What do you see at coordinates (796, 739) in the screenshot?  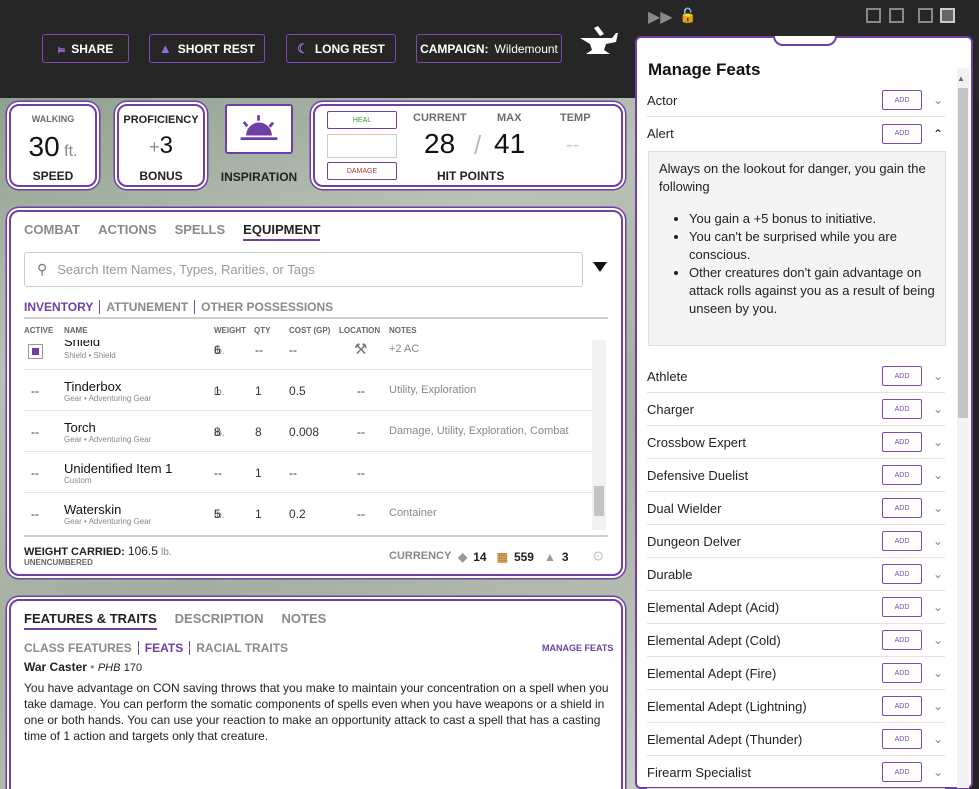 I see `feat-row: Elemental Adept (Thunder) ADD ⌄` at bounding box center [796, 739].